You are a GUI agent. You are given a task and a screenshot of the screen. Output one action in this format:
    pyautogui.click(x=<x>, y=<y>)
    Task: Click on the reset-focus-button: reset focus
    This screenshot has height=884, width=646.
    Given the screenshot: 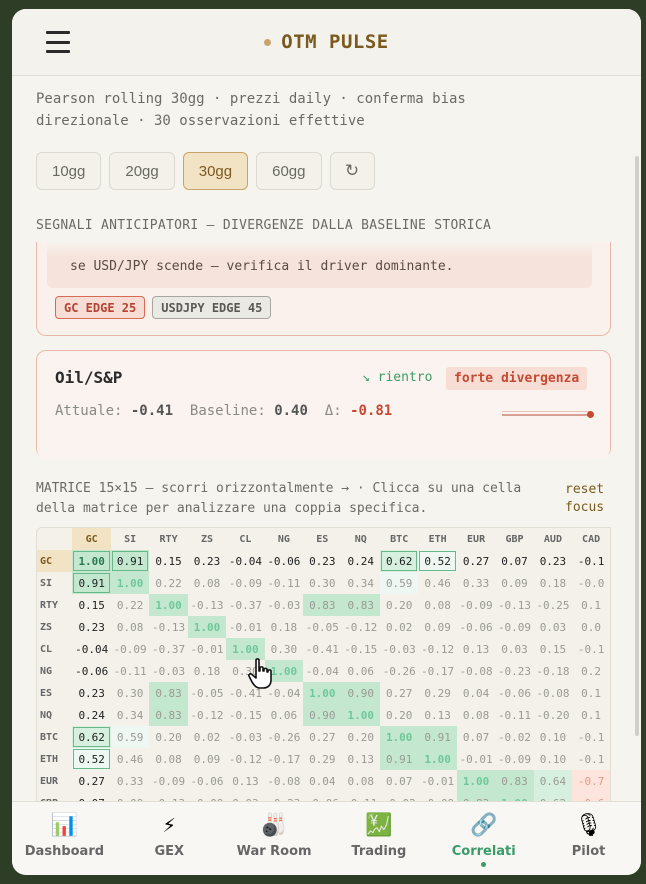 What is the action you would take?
    pyautogui.click(x=603, y=499)
    